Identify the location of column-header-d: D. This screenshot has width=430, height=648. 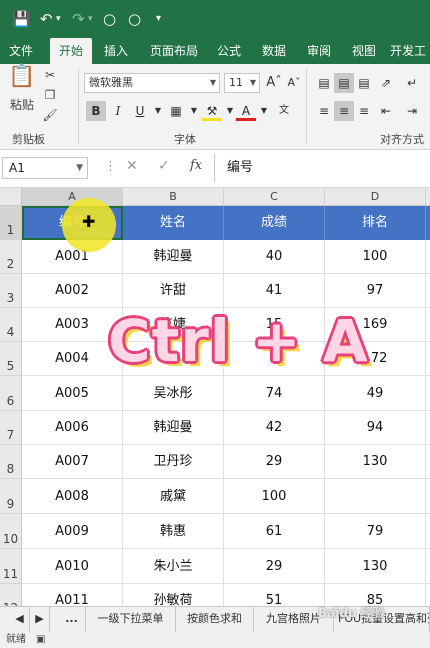
(375, 197).